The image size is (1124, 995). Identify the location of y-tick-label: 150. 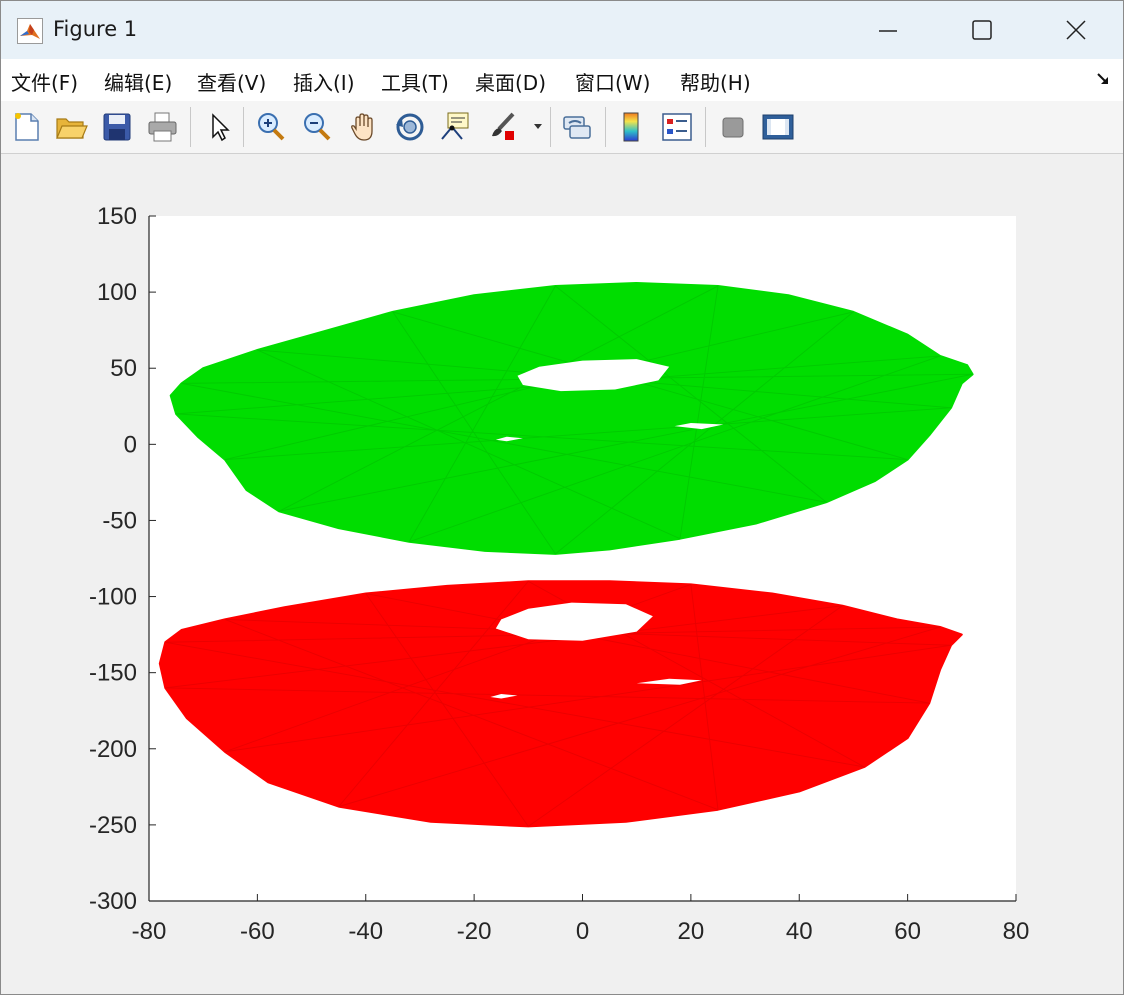
(117, 216).